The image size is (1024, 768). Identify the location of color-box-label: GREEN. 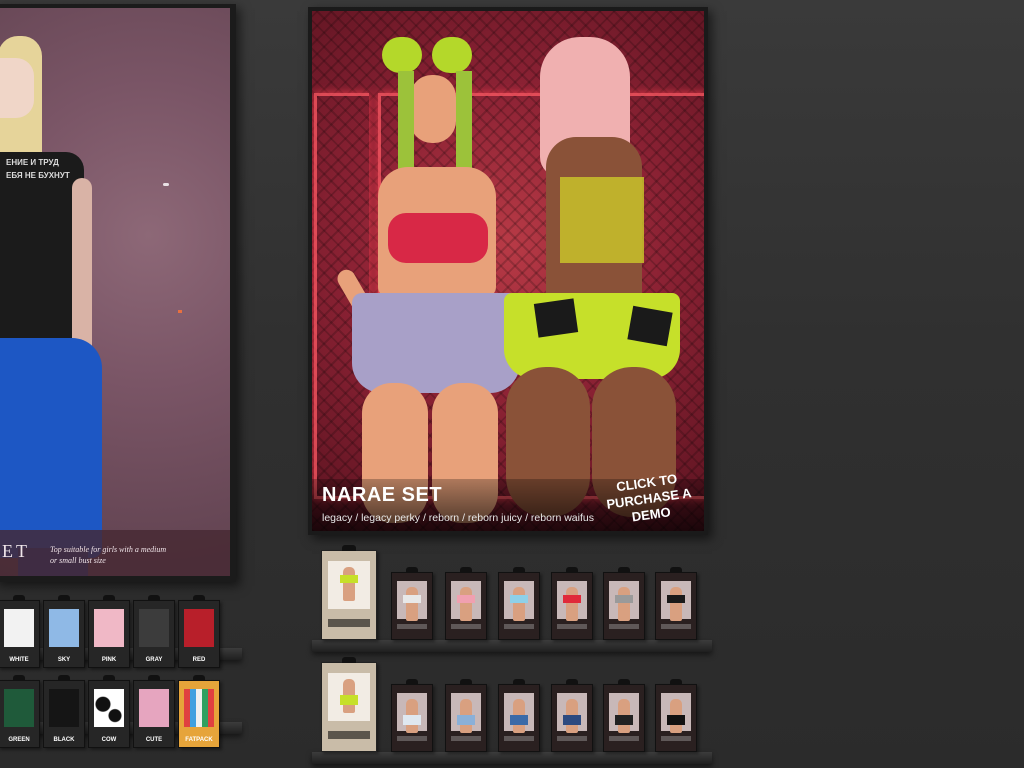
(19, 740).